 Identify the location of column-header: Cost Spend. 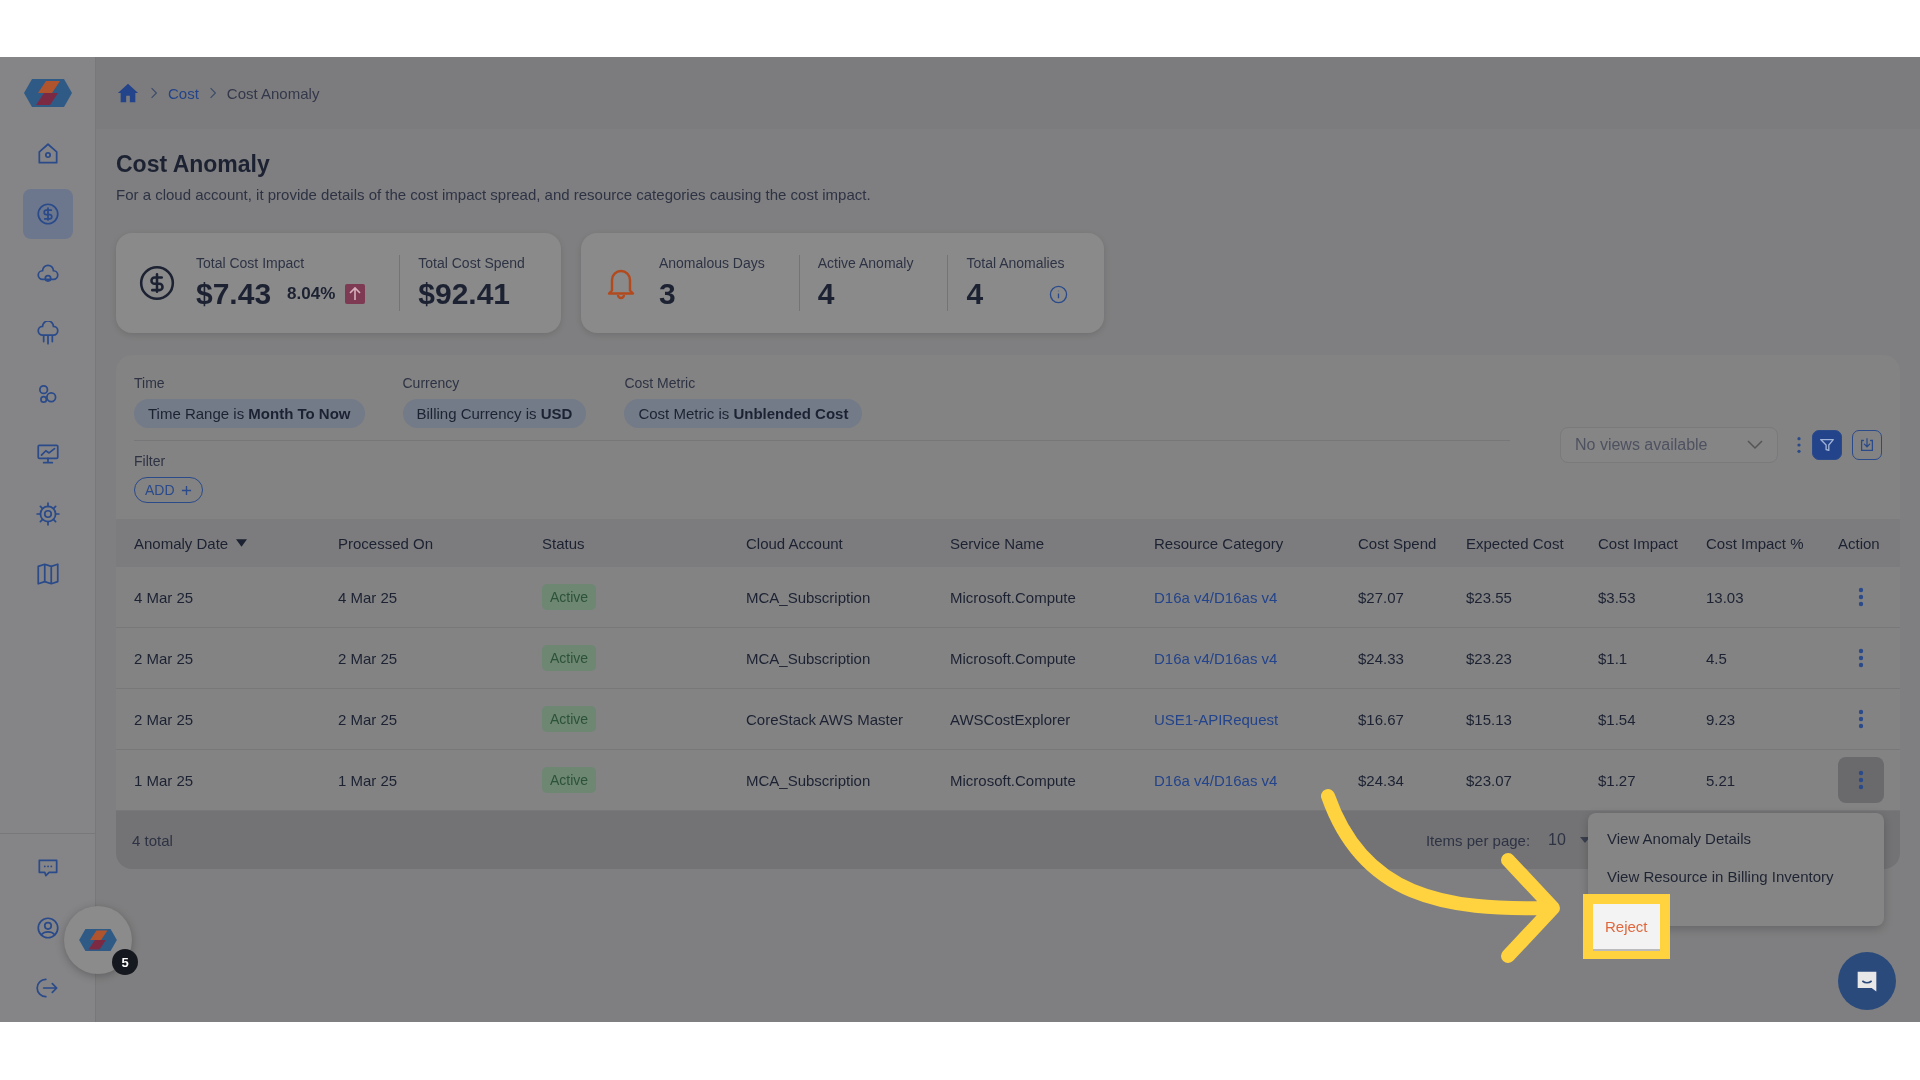
(1397, 543).